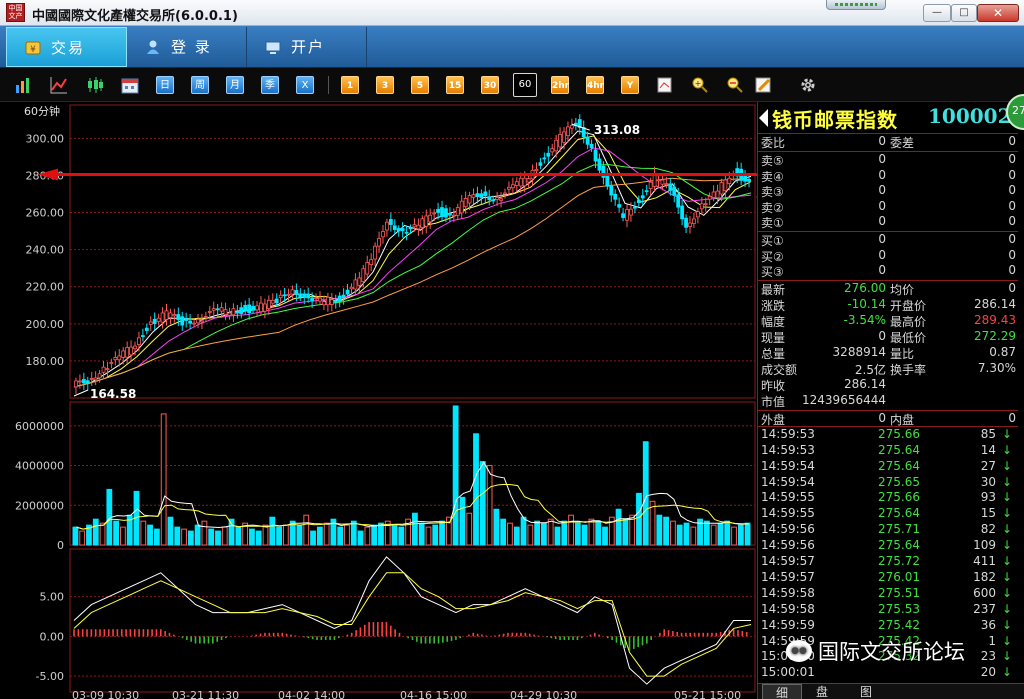 The height and width of the screenshot is (699, 1024). What do you see at coordinates (307, 47) in the screenshot?
I see `nav-tab-open-account: 开户` at bounding box center [307, 47].